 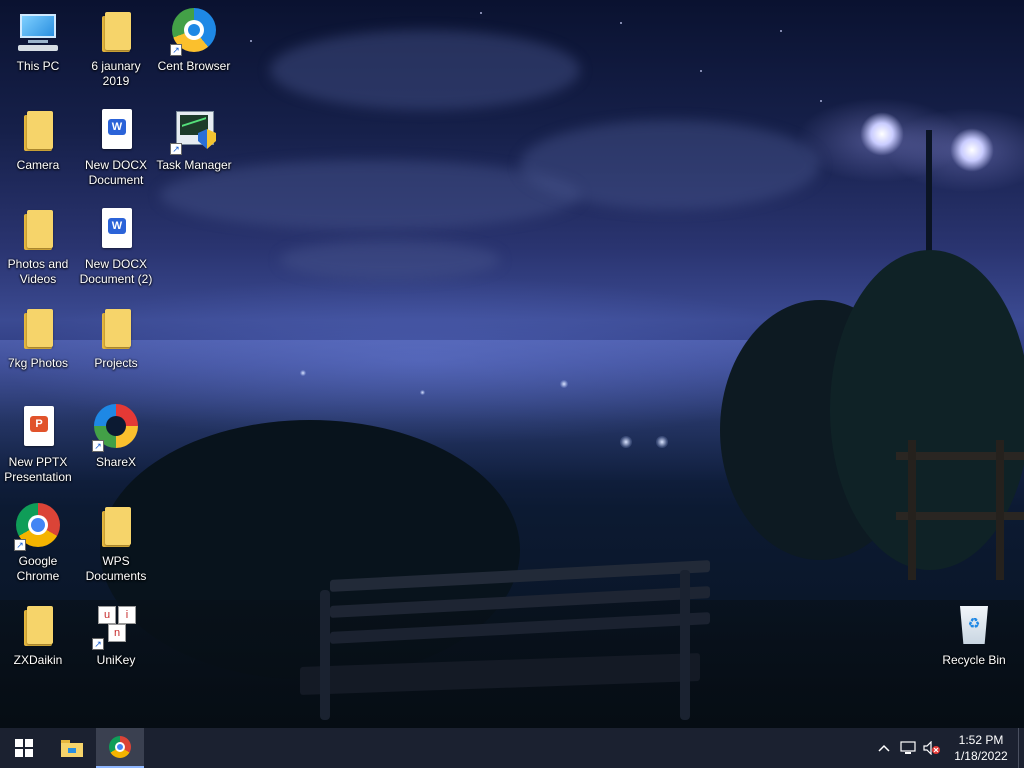 What do you see at coordinates (38, 66) in the screenshot?
I see `icon-label: This PC` at bounding box center [38, 66].